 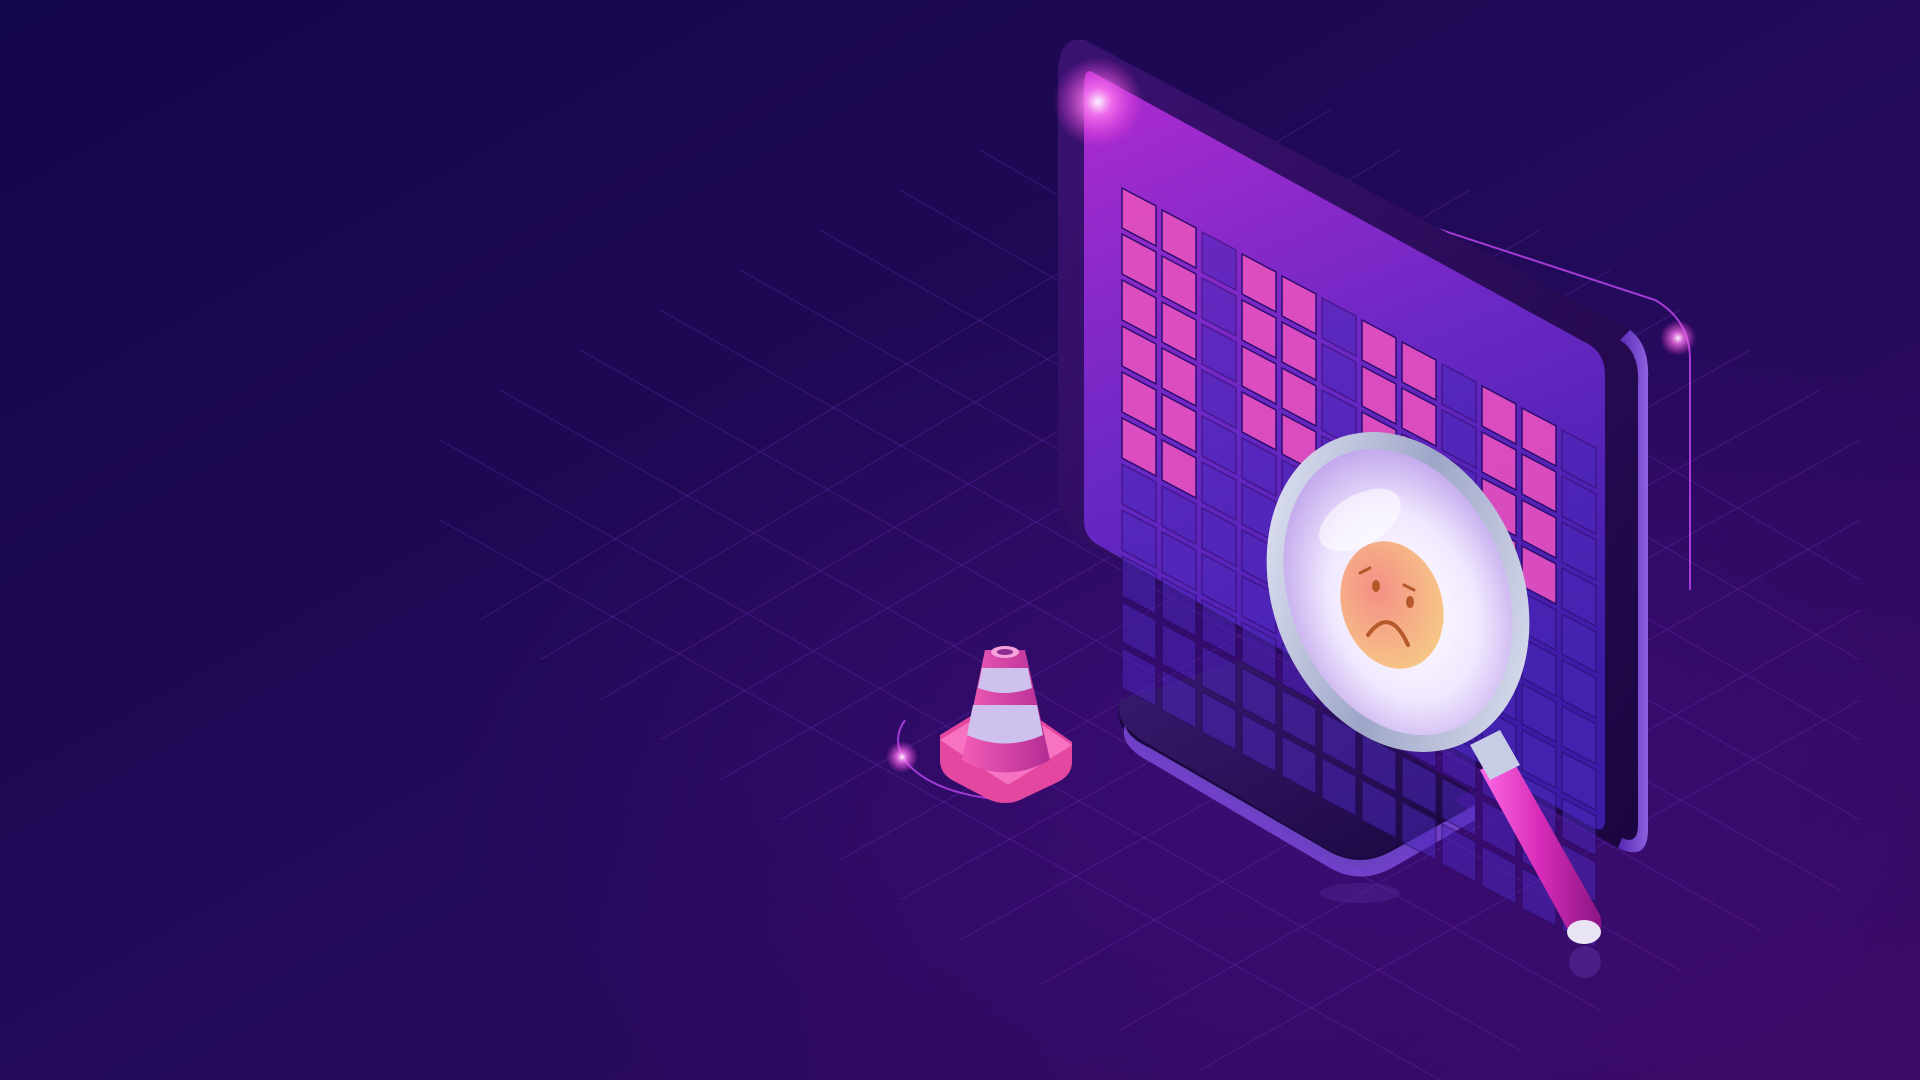 What do you see at coordinates (1678, 338) in the screenshot?
I see `neon-spark-right` at bounding box center [1678, 338].